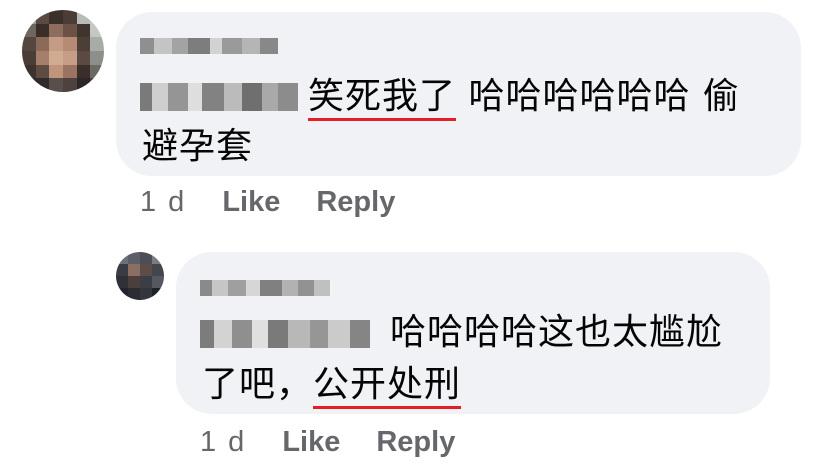  I want to click on comment-text-rest: 哈哈哈哈哈哈 偷, so click(598, 96).